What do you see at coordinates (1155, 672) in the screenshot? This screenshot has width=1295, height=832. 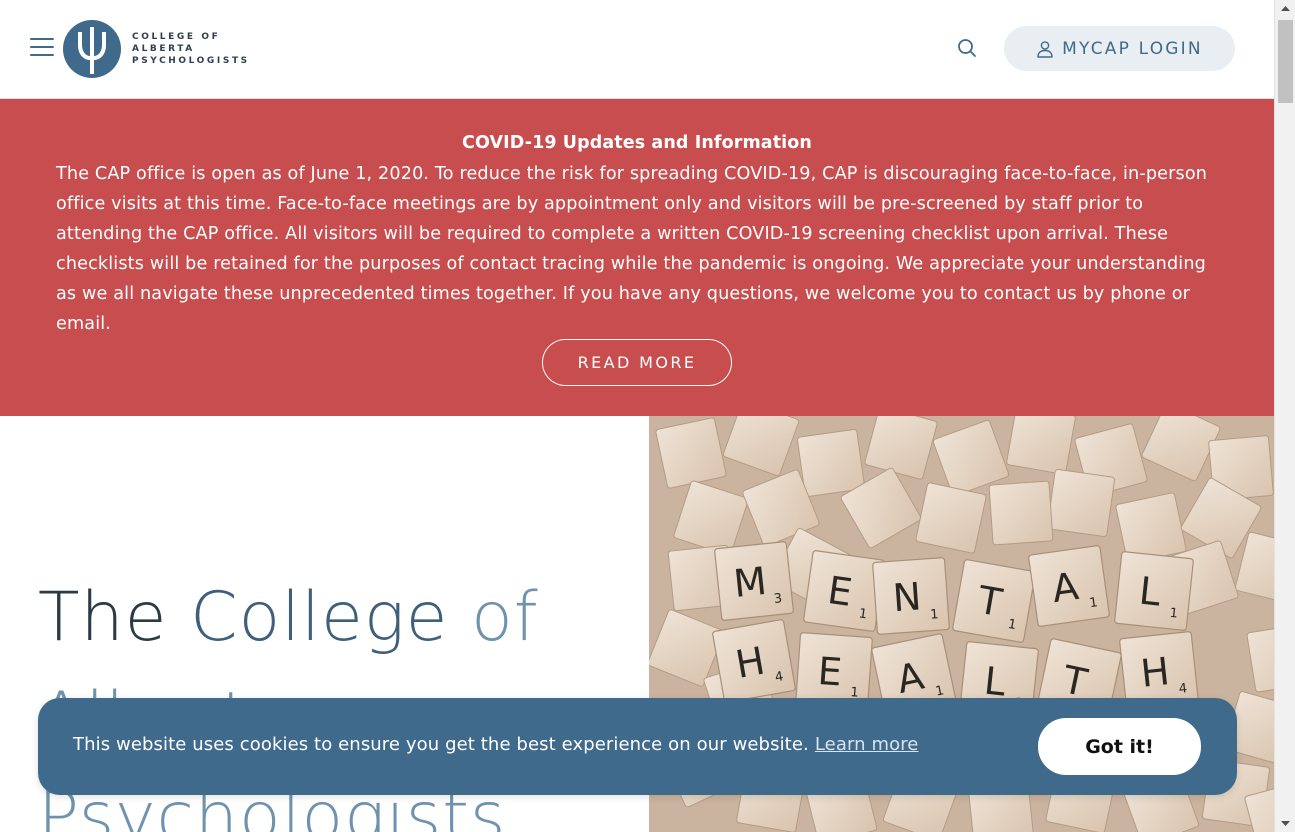 I see `tile-letter: H` at bounding box center [1155, 672].